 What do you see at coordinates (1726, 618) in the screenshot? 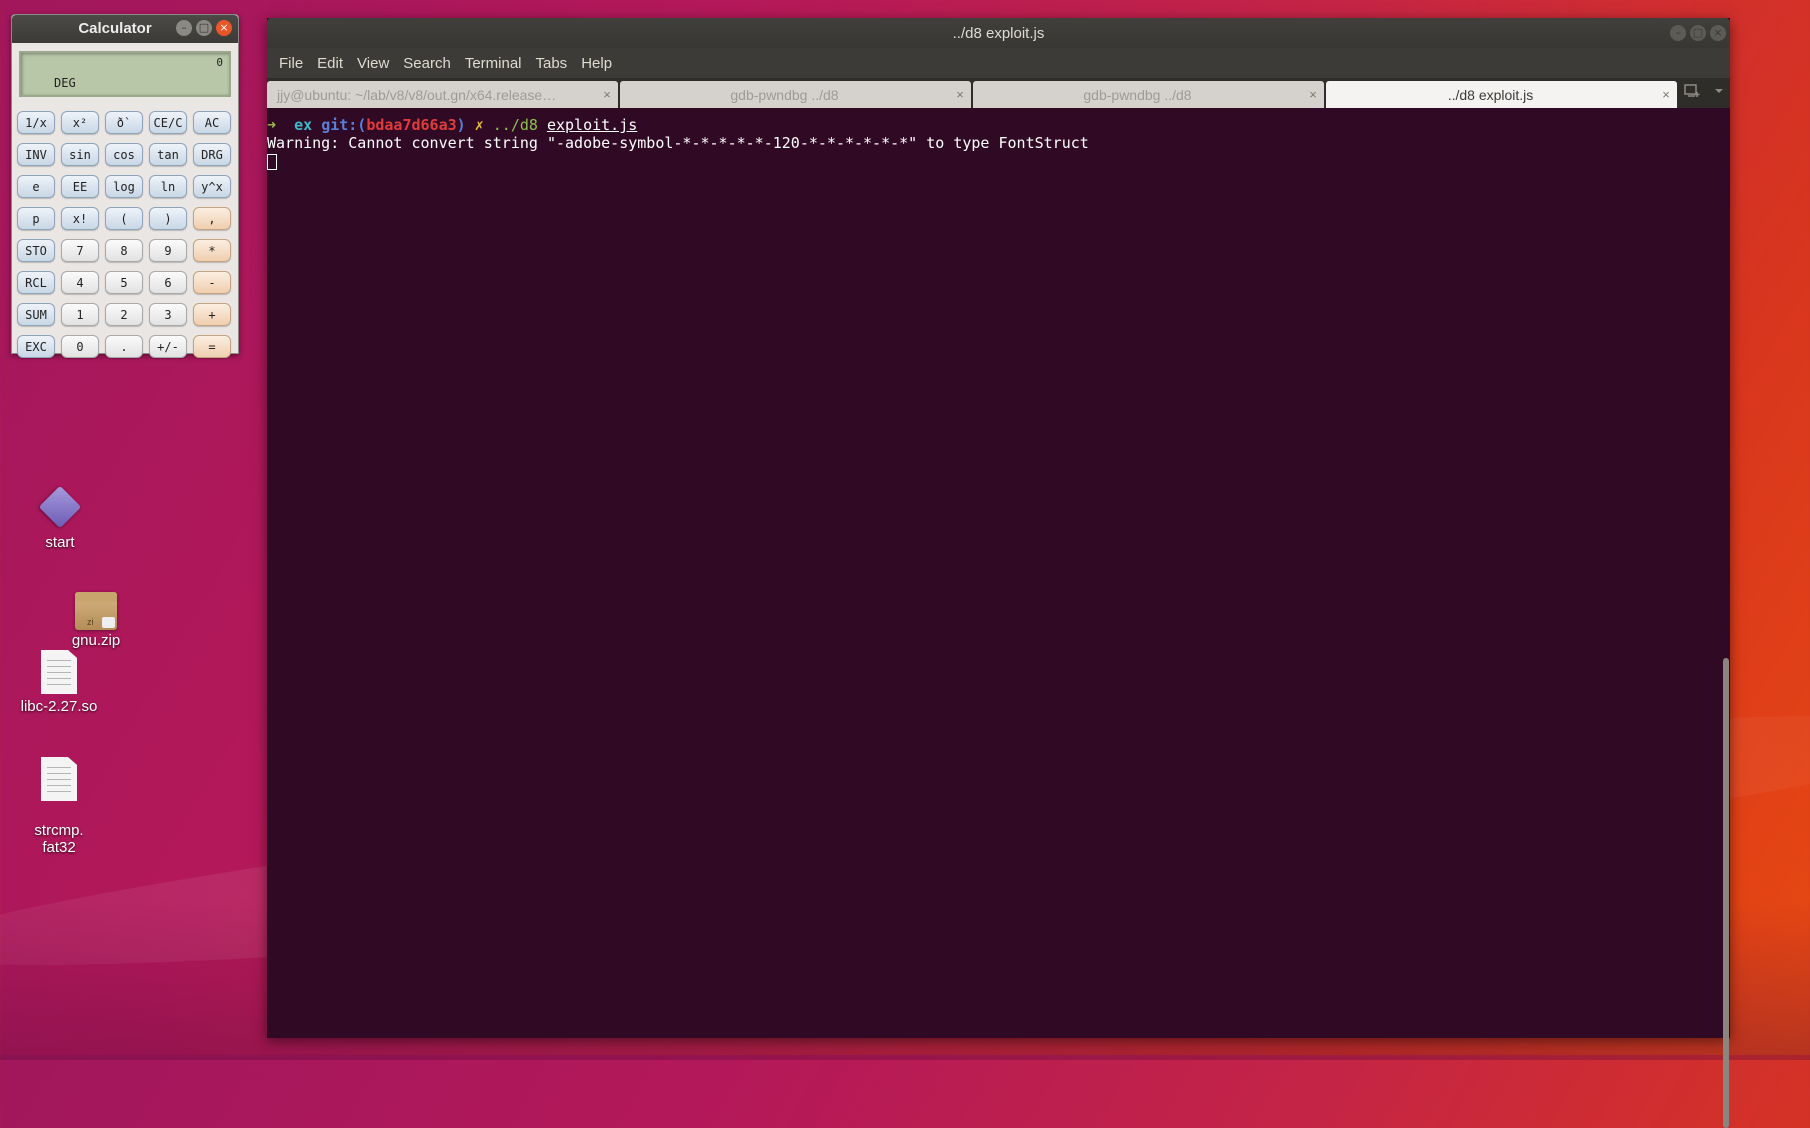
I see `scrollbar` at bounding box center [1726, 618].